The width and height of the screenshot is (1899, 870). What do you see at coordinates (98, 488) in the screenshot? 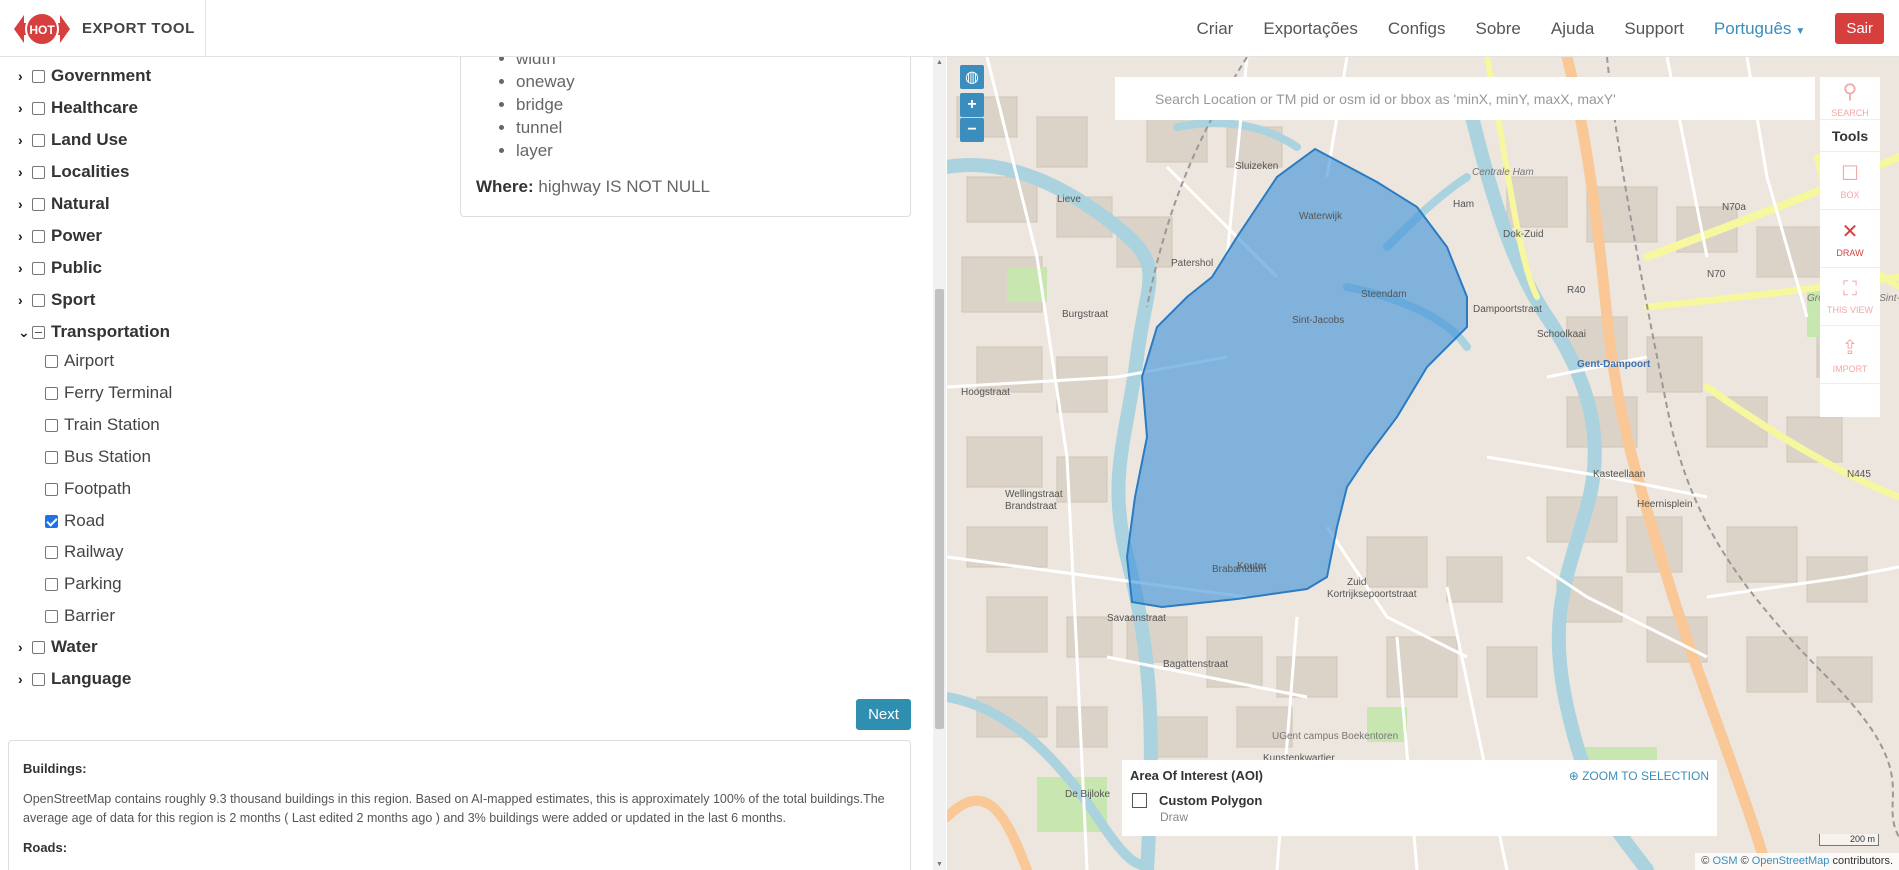
I see `layer-label: Footpath` at bounding box center [98, 488].